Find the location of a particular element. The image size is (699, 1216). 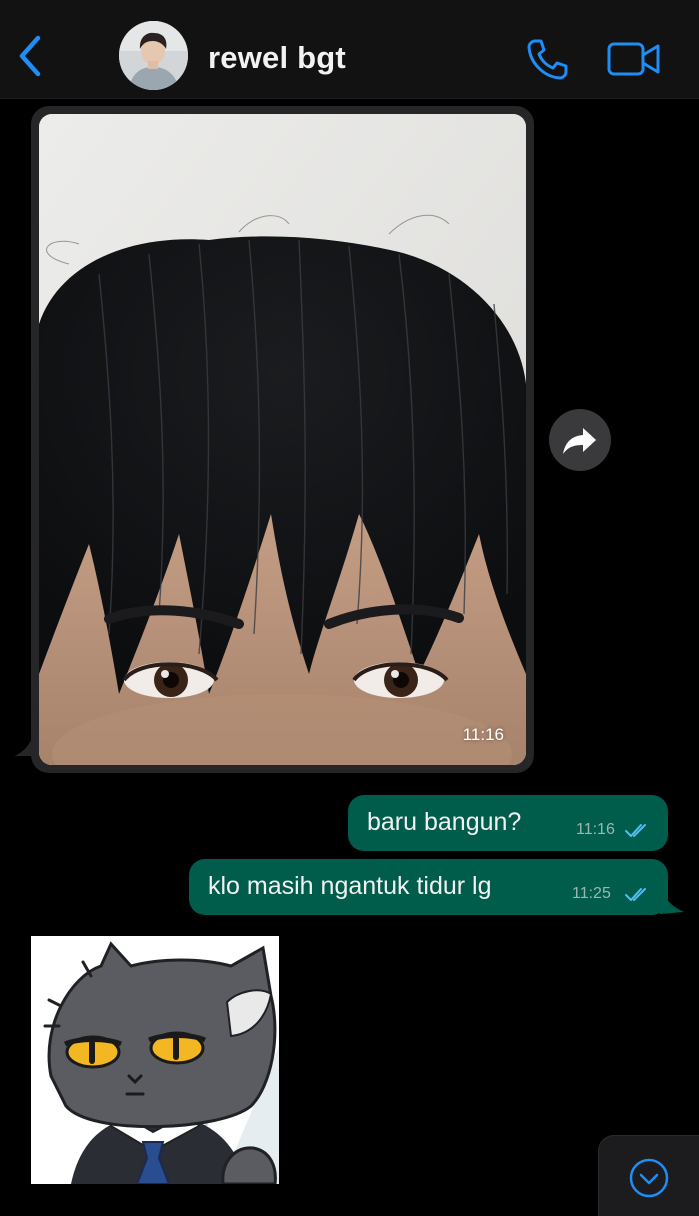

back-button is located at coordinates (31, 56).